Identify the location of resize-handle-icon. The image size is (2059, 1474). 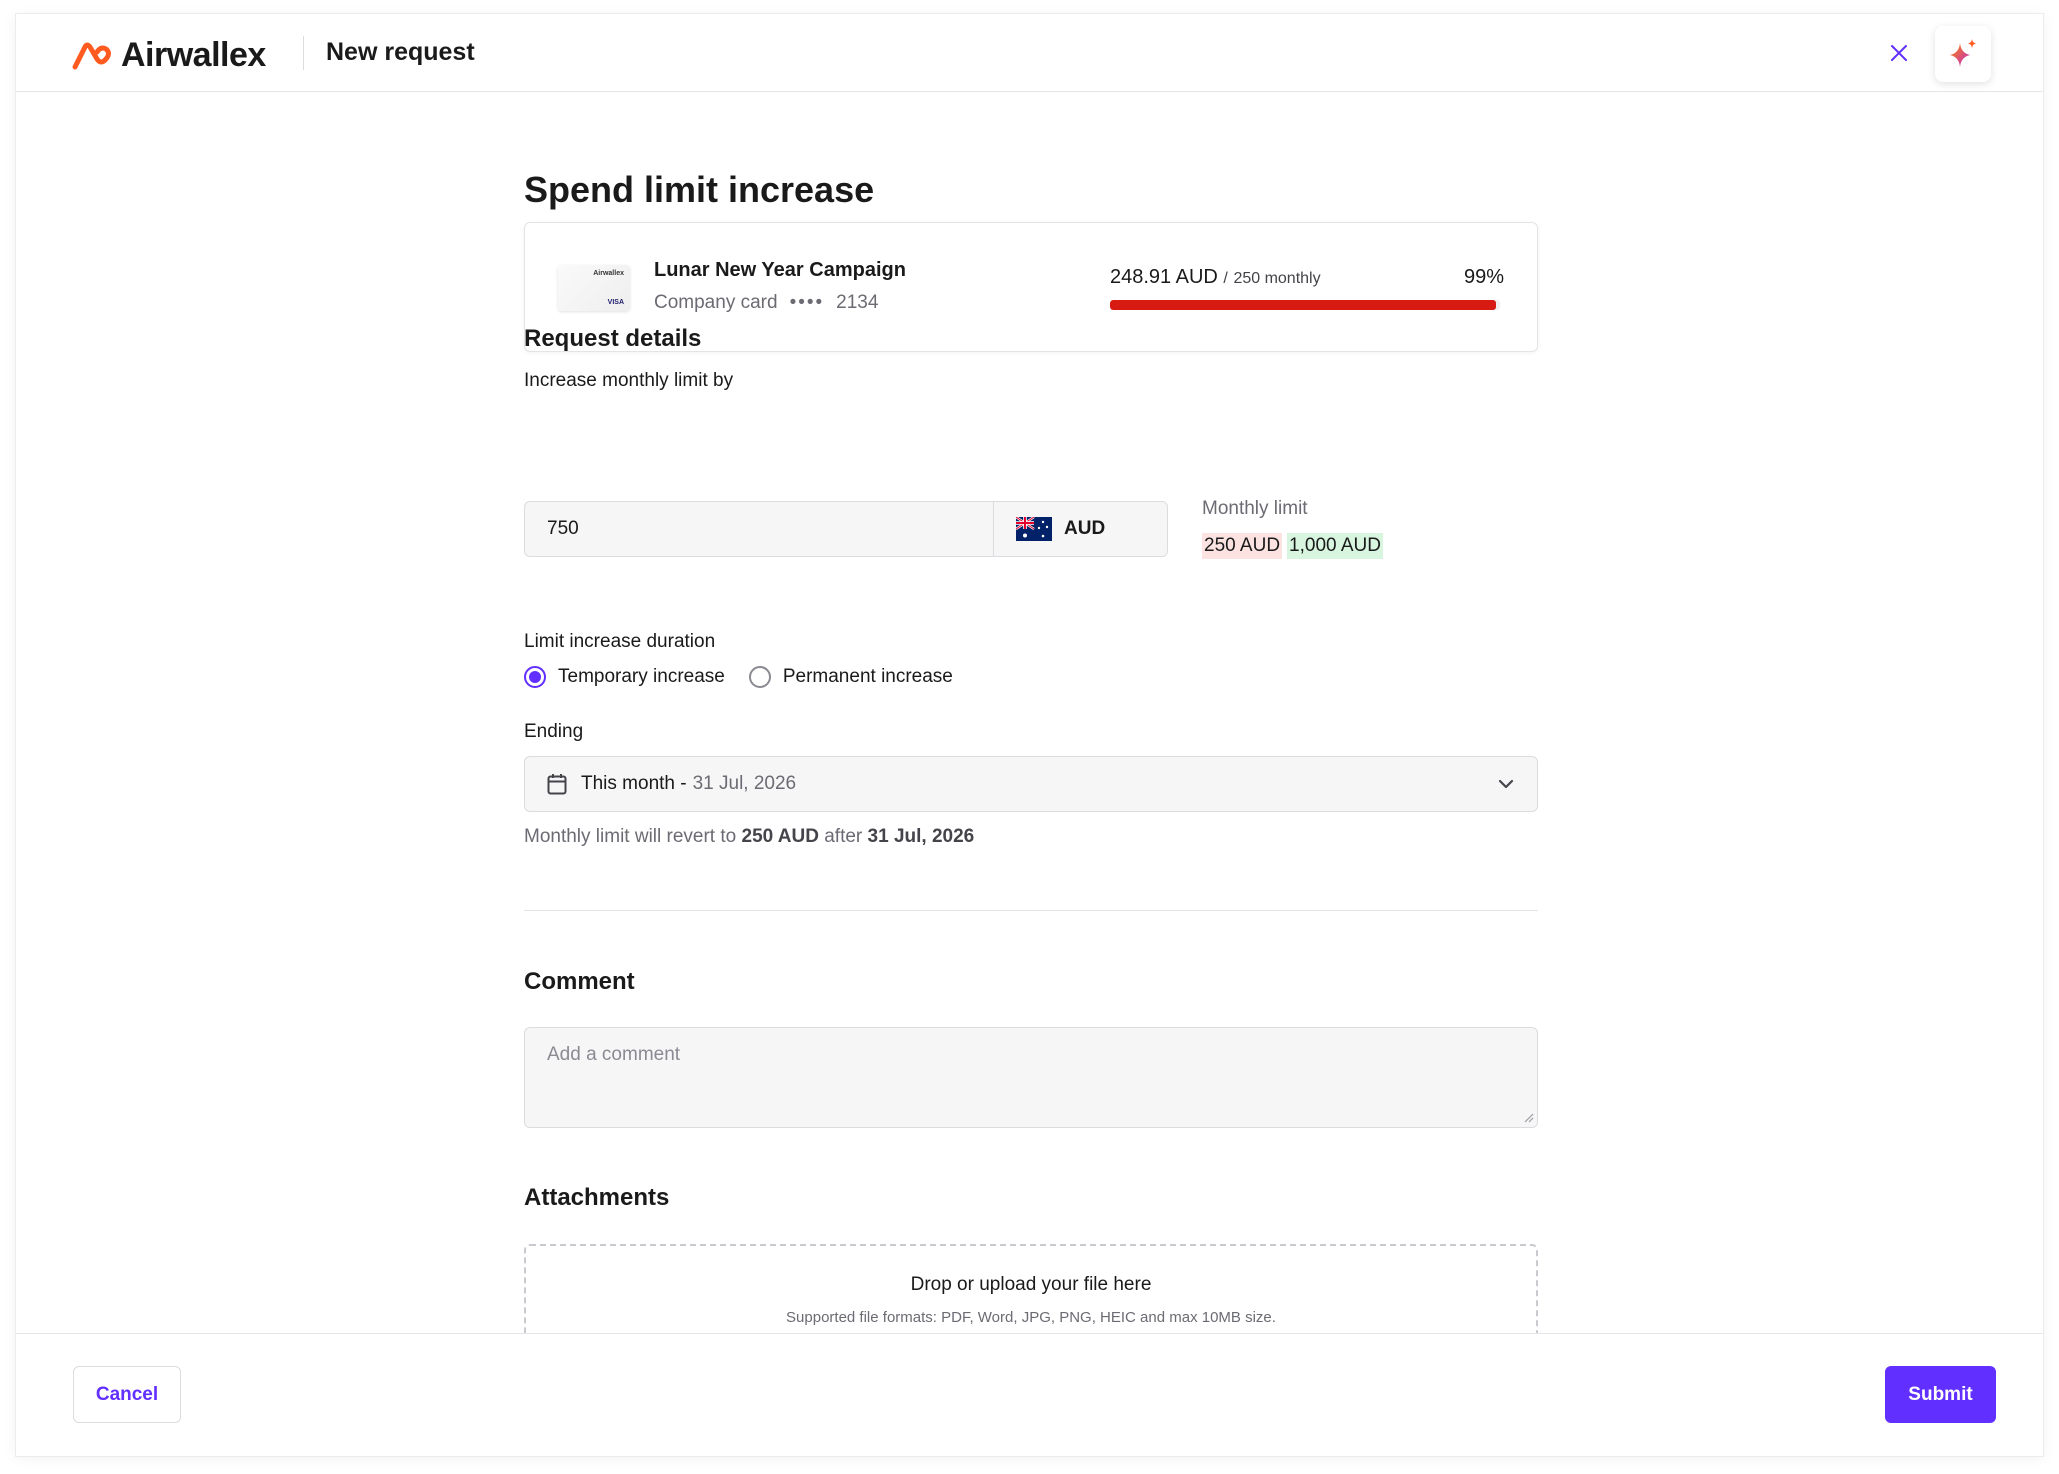
(1529, 1118).